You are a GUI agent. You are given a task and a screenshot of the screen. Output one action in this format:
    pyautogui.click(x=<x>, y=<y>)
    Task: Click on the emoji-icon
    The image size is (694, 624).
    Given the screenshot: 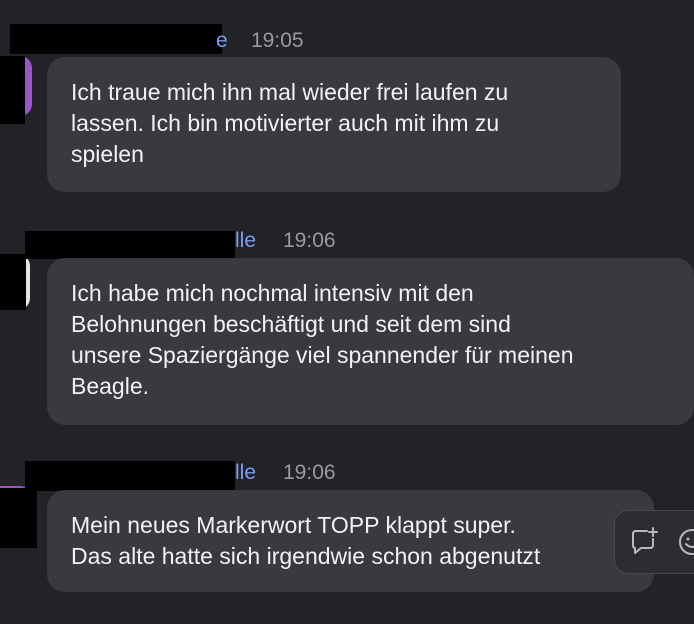 What is the action you would take?
    pyautogui.click(x=684, y=542)
    